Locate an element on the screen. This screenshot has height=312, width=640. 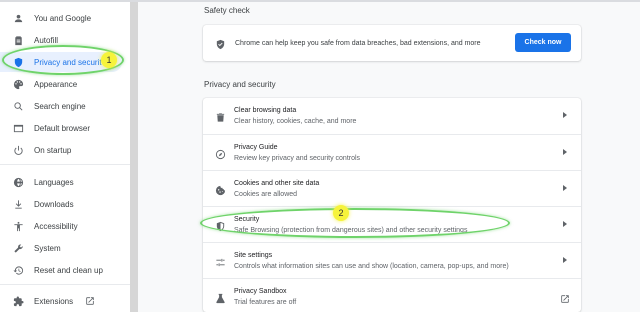
sidebar-item-downloads: Downloads is located at coordinates (65, 204).